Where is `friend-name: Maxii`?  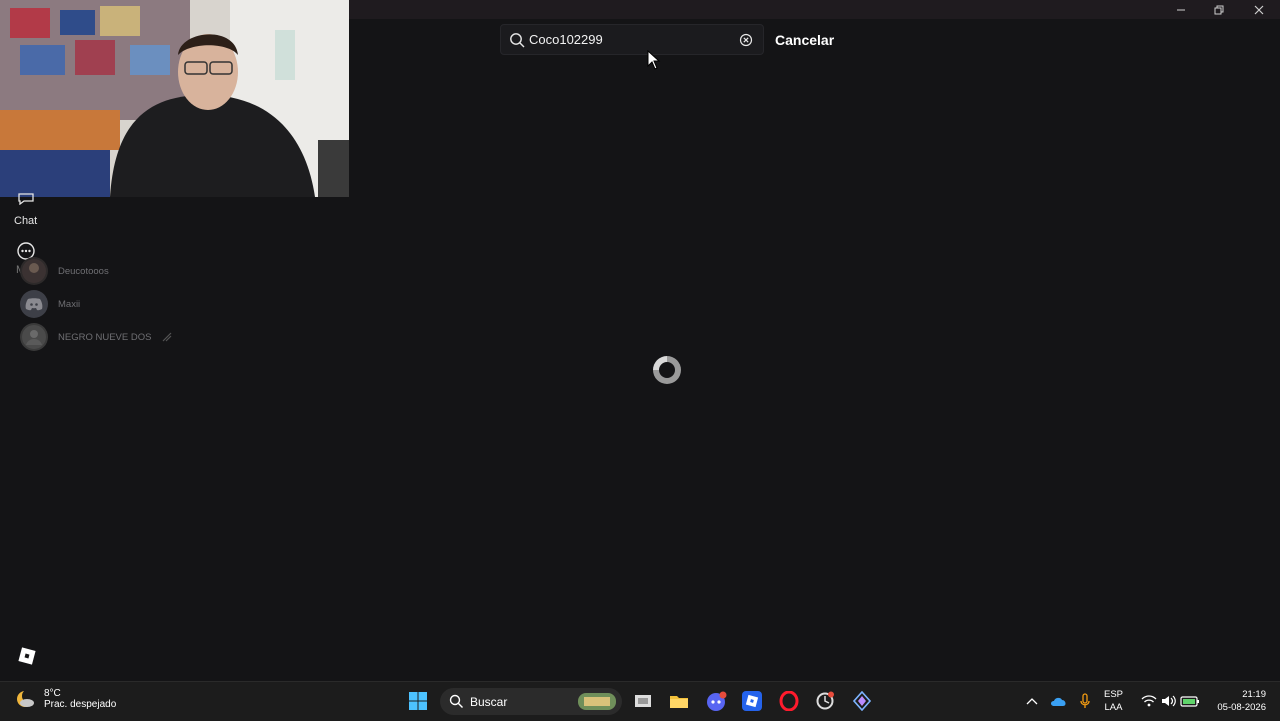 friend-name: Maxii is located at coordinates (69, 304).